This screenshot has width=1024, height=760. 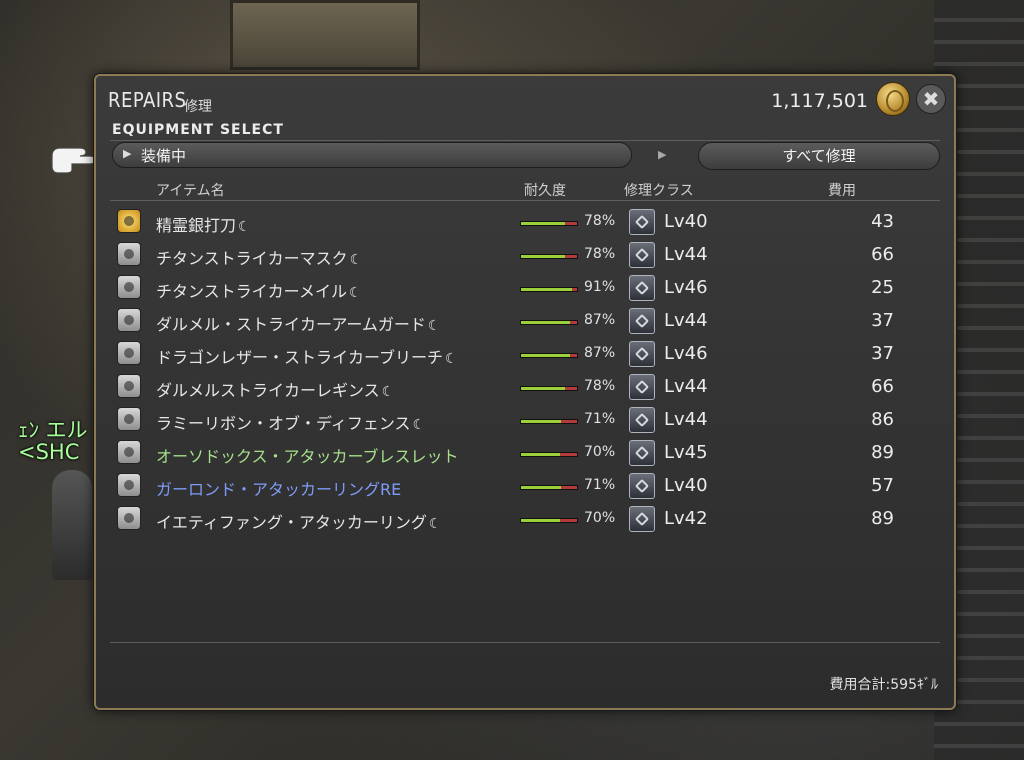 I want to click on repair-cost: 89, so click(x=882, y=518).